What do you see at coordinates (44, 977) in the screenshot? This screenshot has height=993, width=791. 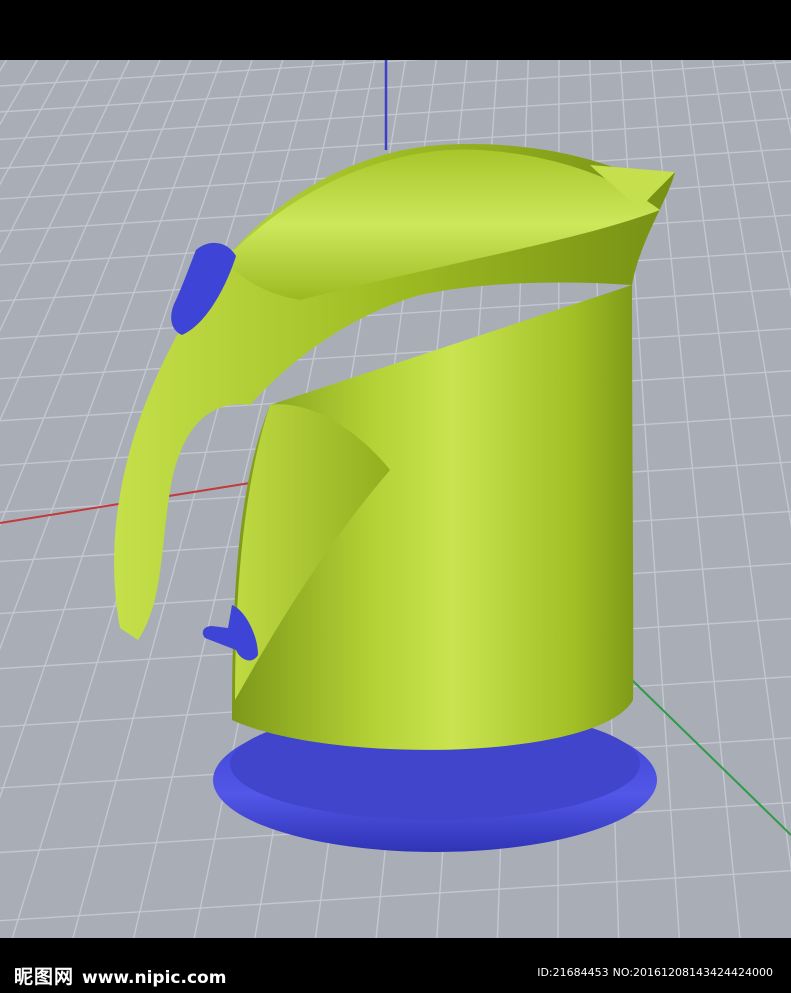 I see `site-name-cn: 昵图网` at bounding box center [44, 977].